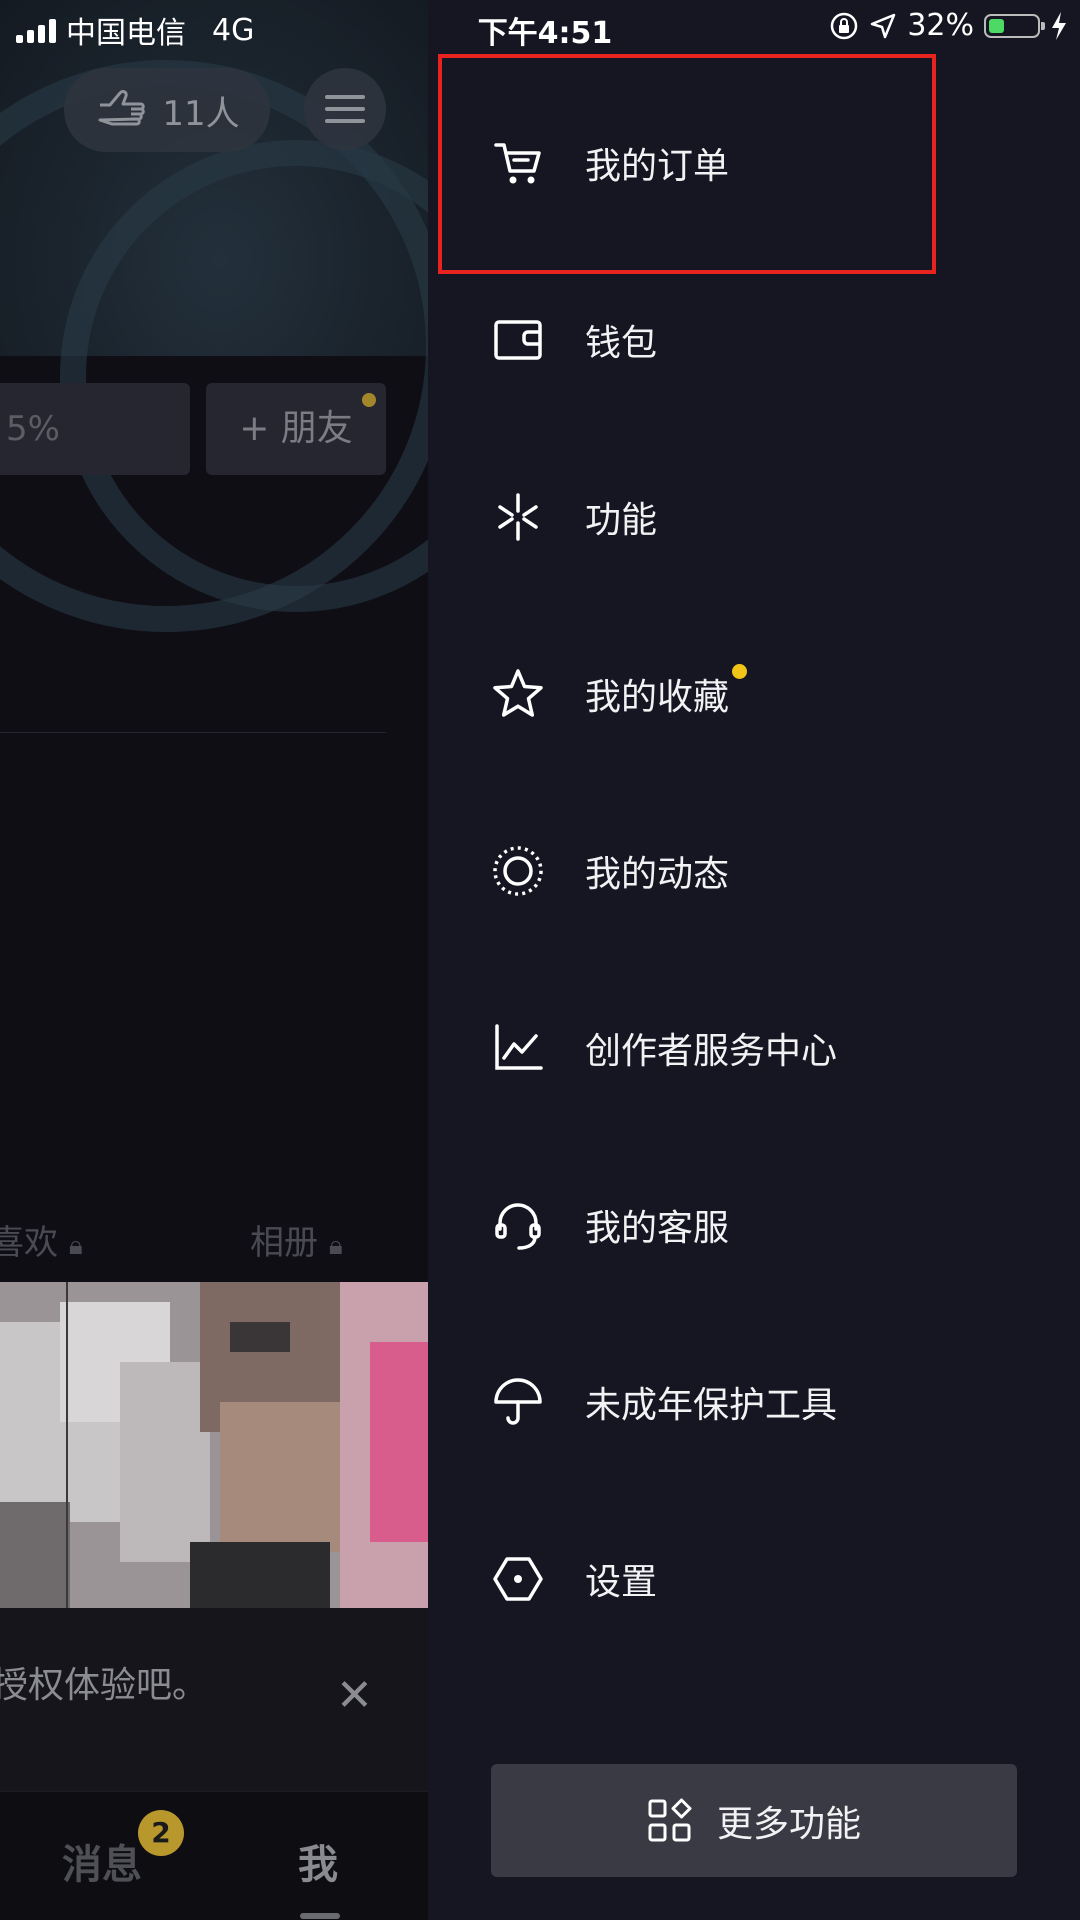 The image size is (1080, 1920). What do you see at coordinates (739, 671) in the screenshot?
I see `notification-dot` at bounding box center [739, 671].